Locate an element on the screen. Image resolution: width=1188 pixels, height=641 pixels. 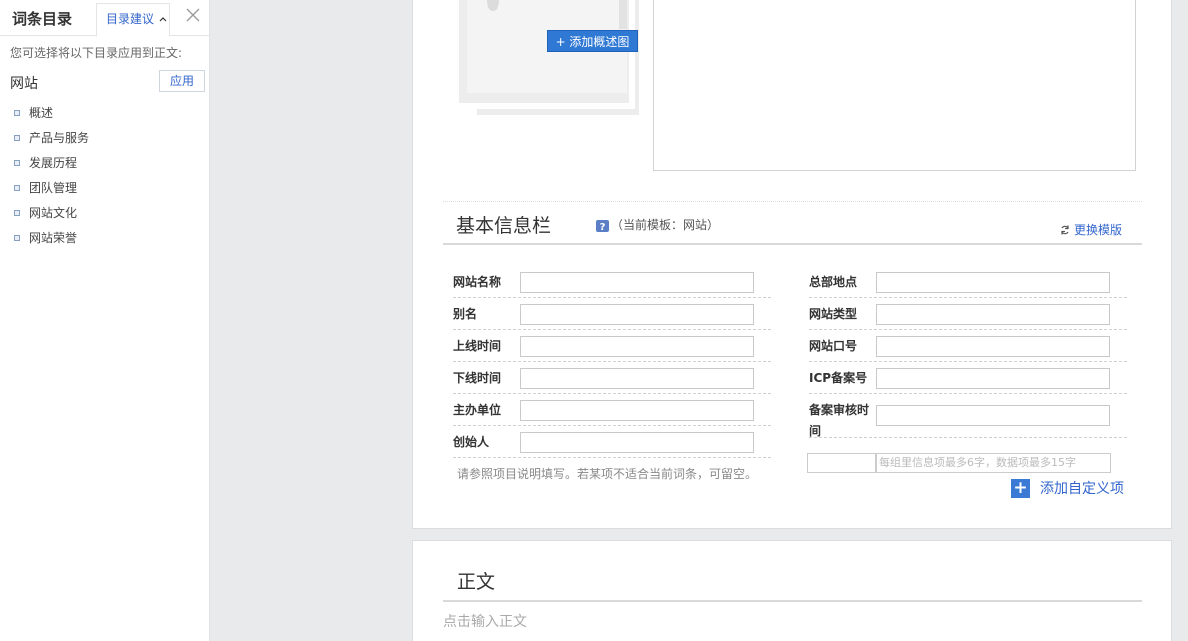
catalog-item-label: 团队管理 is located at coordinates (53, 187).